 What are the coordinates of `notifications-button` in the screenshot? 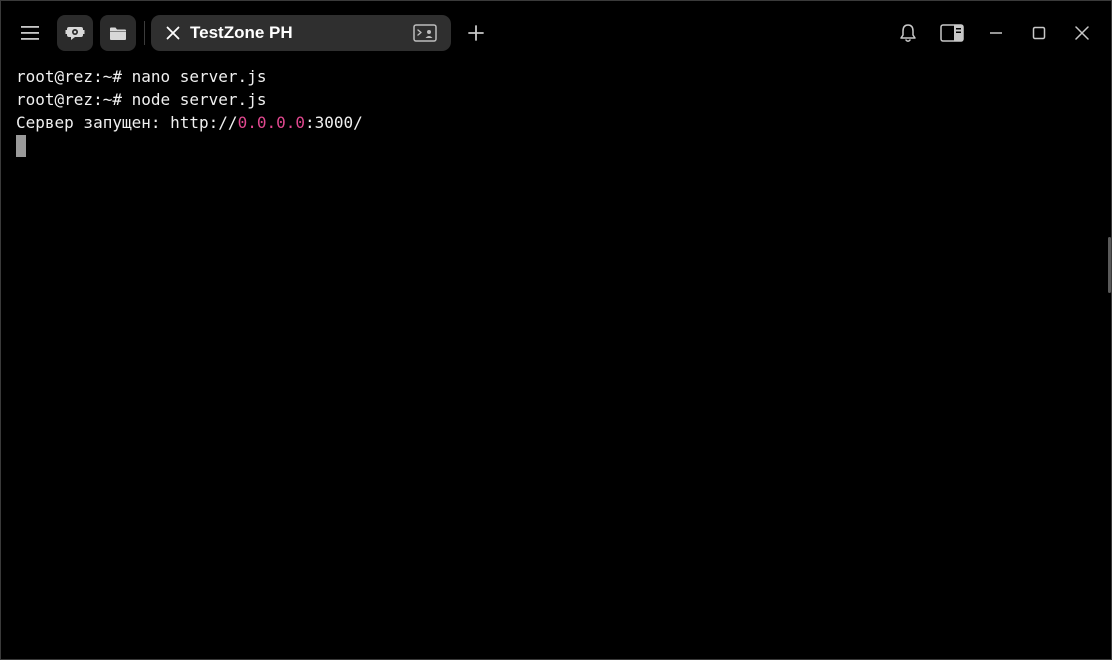 It's located at (908, 33).